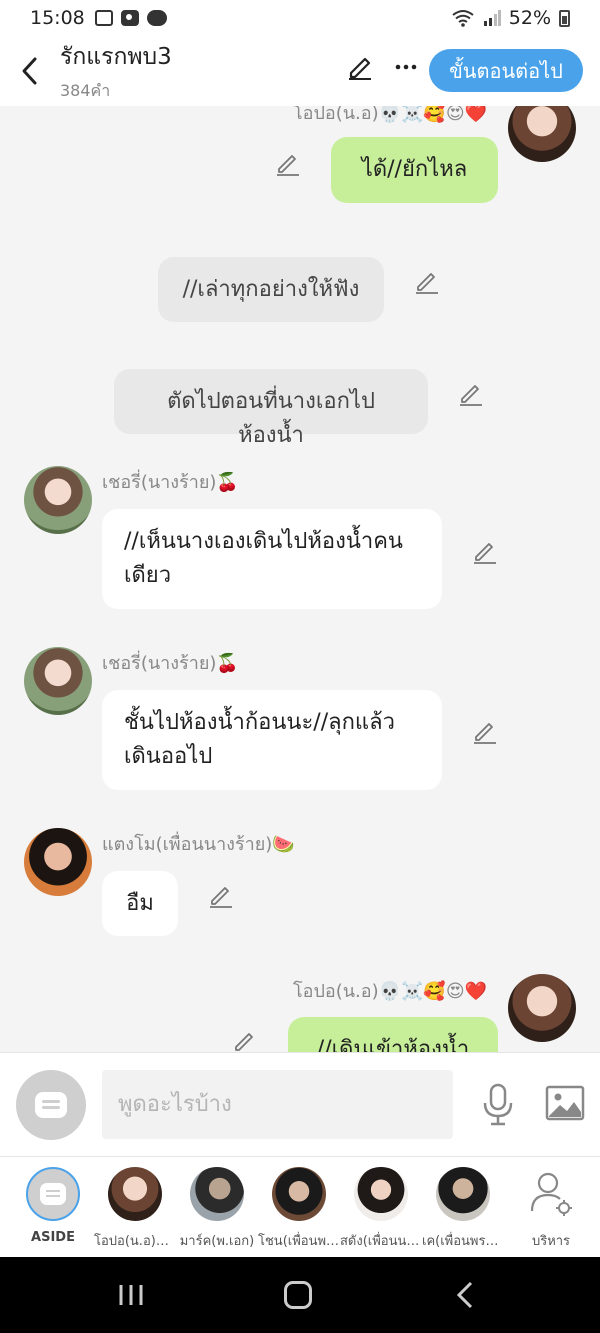 The width and height of the screenshot is (600, 1333). I want to click on chat-mode-button, so click(51, 1105).